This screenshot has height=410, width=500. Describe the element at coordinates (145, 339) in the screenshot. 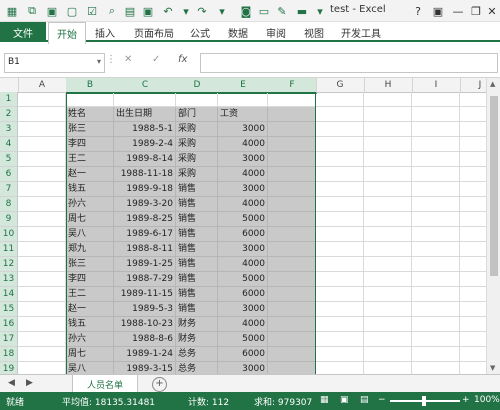

I see `cell-c17: 1988-8-6` at that location.